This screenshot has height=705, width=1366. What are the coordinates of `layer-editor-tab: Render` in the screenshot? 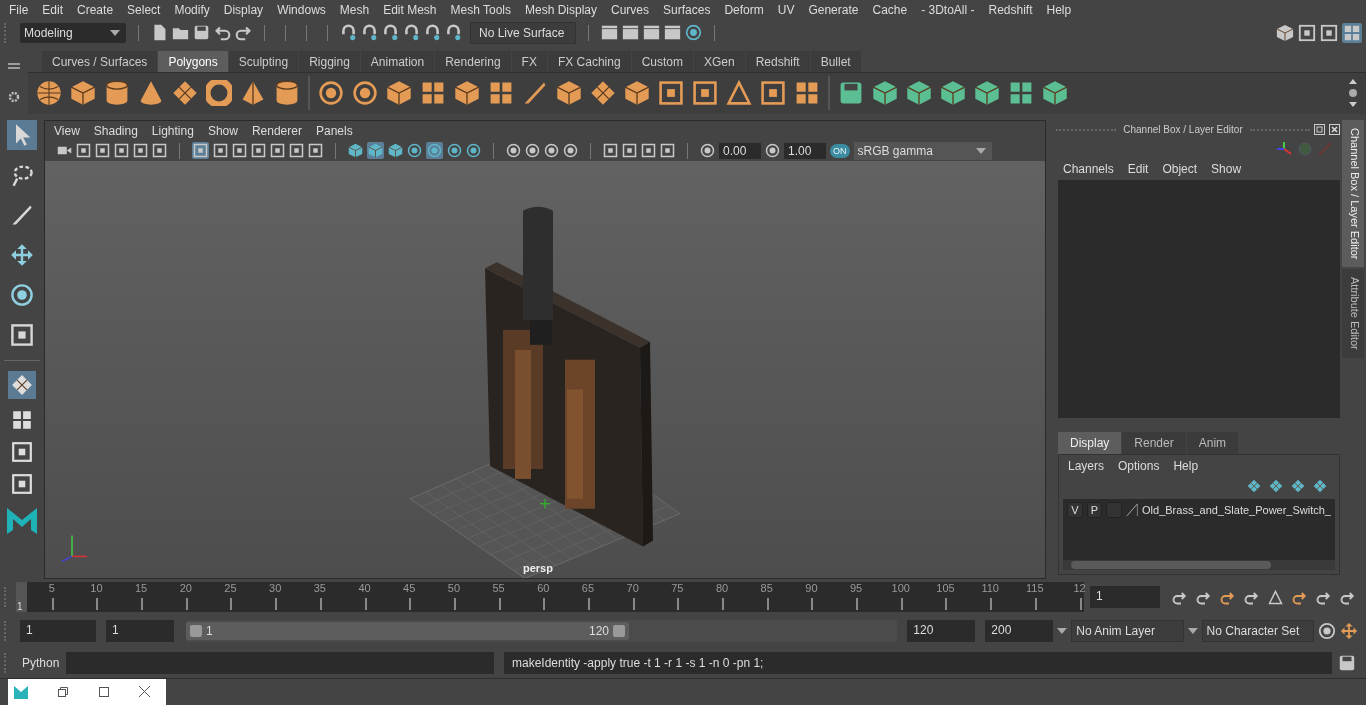 It's located at (1154, 442).